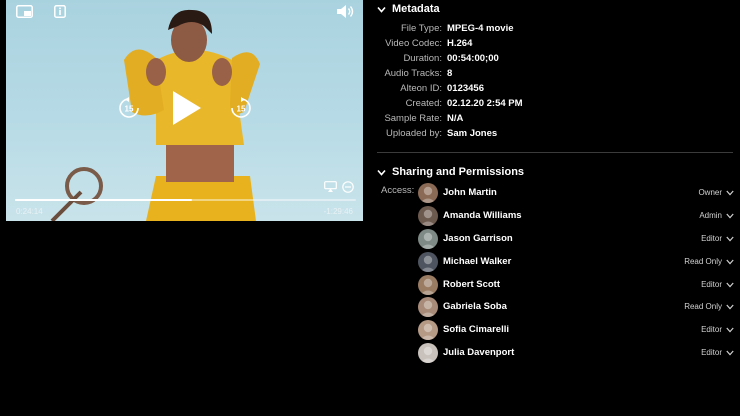  What do you see at coordinates (557, 30) in the screenshot?
I see `metadata-row: File Type: MPEG-4 movie` at bounding box center [557, 30].